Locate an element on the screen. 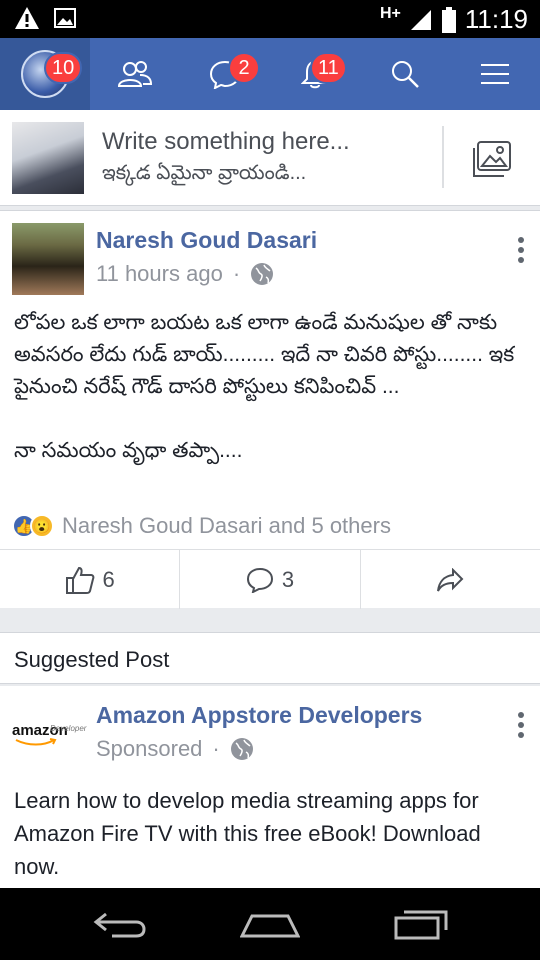 This screenshot has width=540, height=960. nav-profile: 10 is located at coordinates (45, 74).